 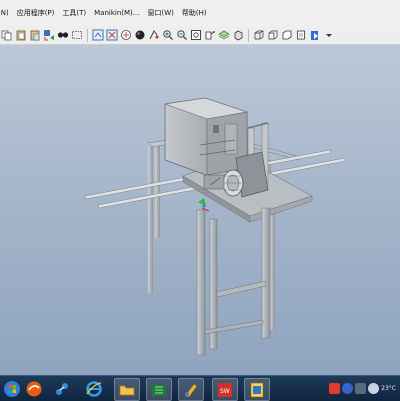 I want to click on toolbar, so click(x=200, y=35).